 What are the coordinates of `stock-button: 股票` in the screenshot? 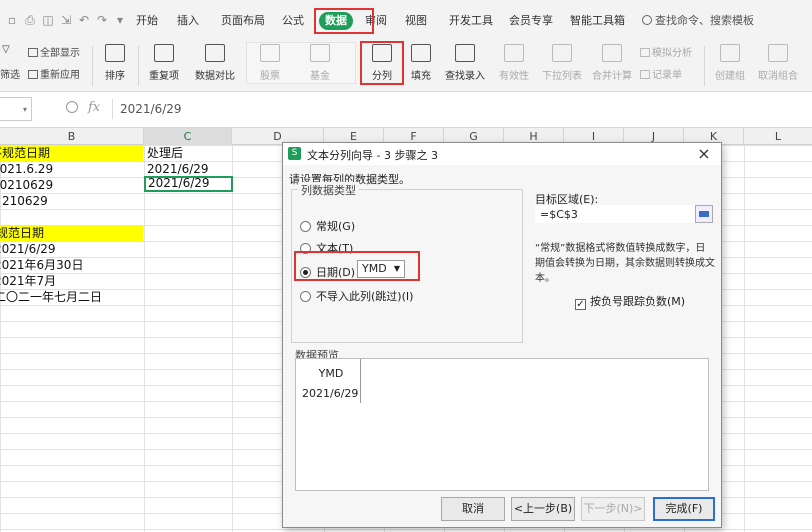 It's located at (270, 63).